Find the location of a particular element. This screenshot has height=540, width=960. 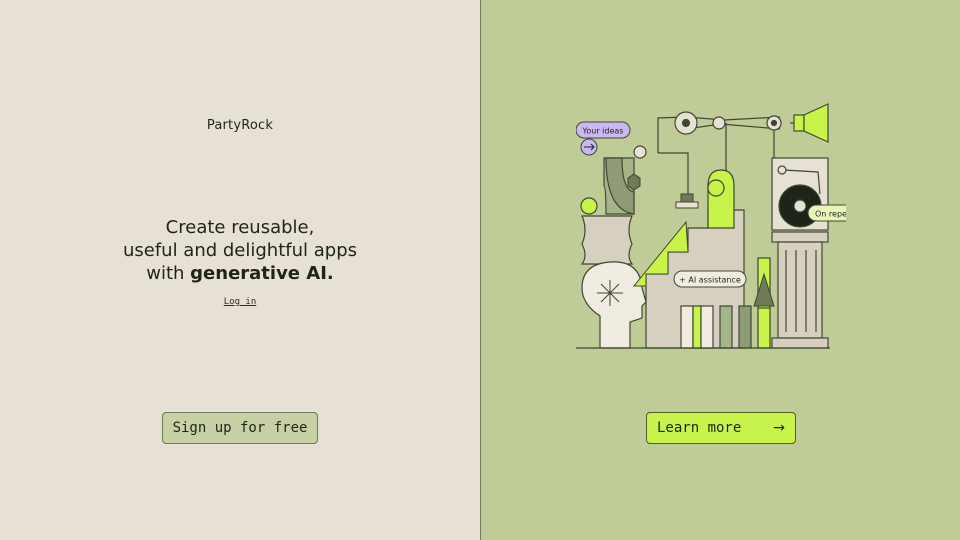

signup-button: Sign up for free is located at coordinates (240, 428).